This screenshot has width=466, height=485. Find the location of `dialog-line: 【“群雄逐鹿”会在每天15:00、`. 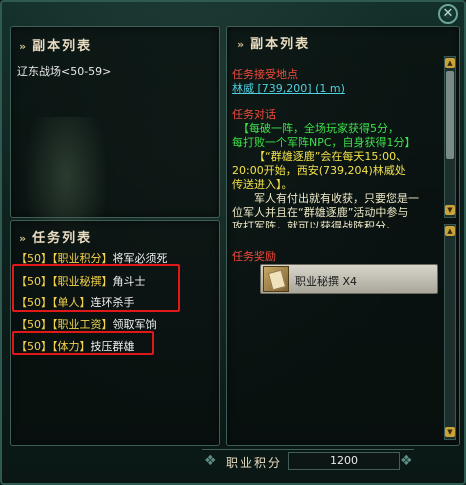

dialog-line: 【“群雄逐鹿”会在每天15:00、 is located at coordinates (331, 156).